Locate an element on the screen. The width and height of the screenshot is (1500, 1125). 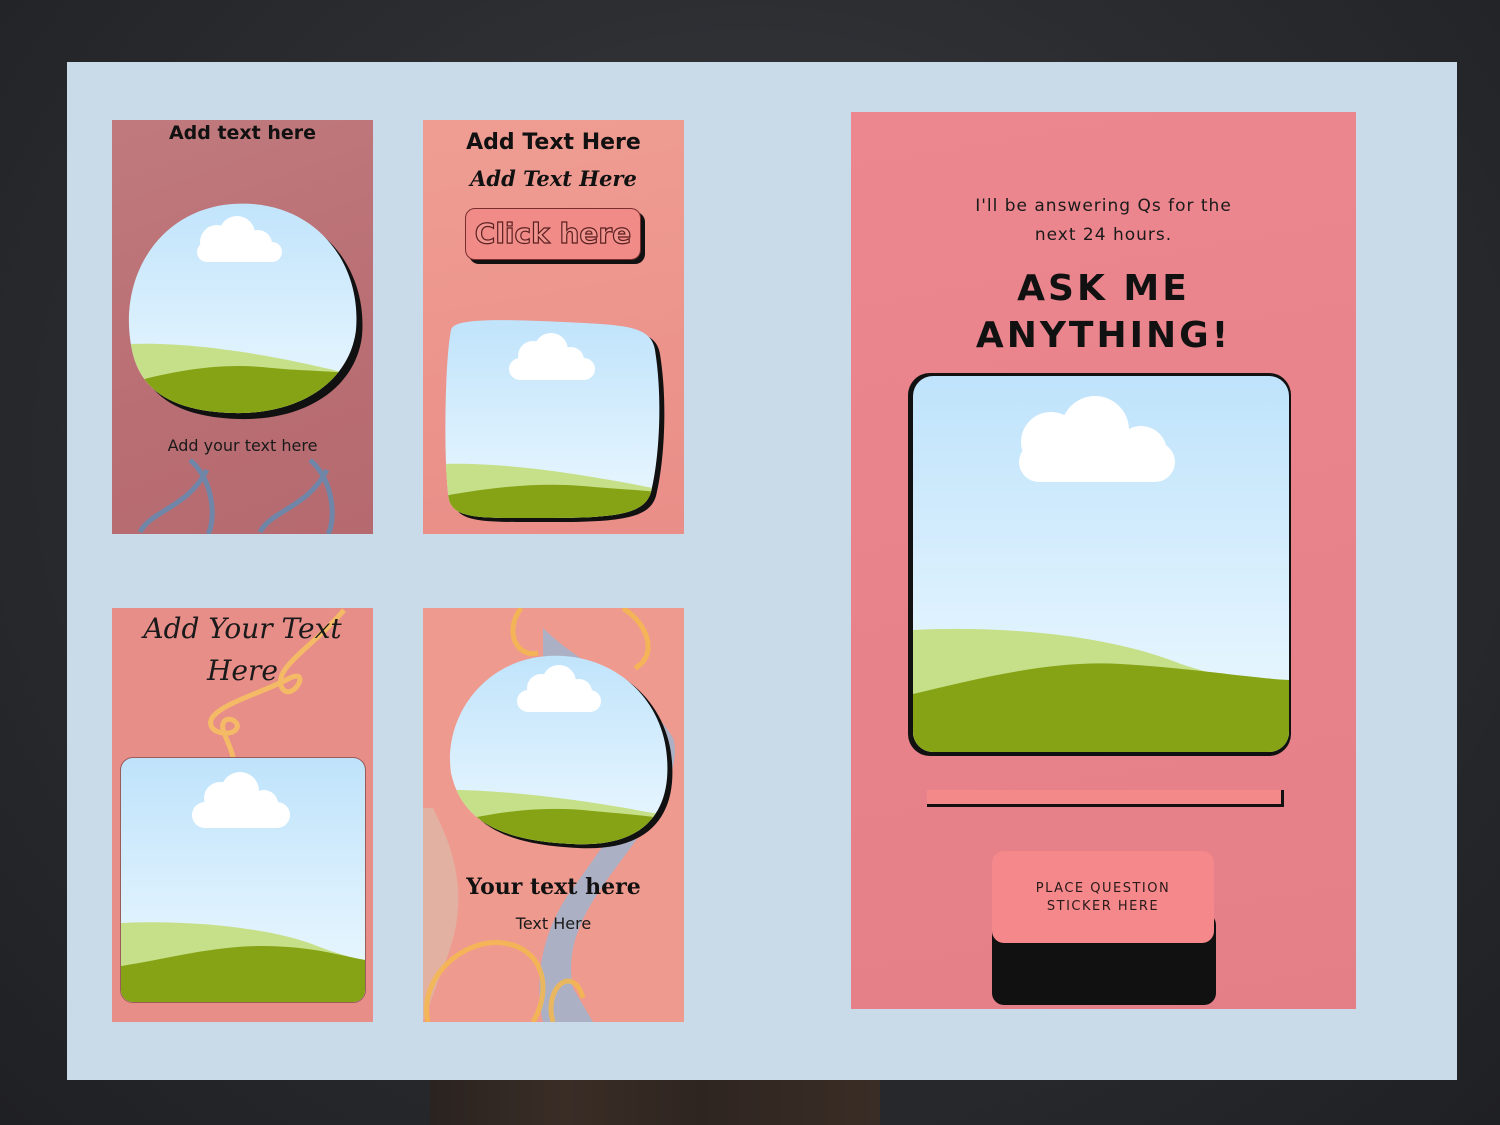
card4-body-text: Text Here is located at coordinates (553, 923).